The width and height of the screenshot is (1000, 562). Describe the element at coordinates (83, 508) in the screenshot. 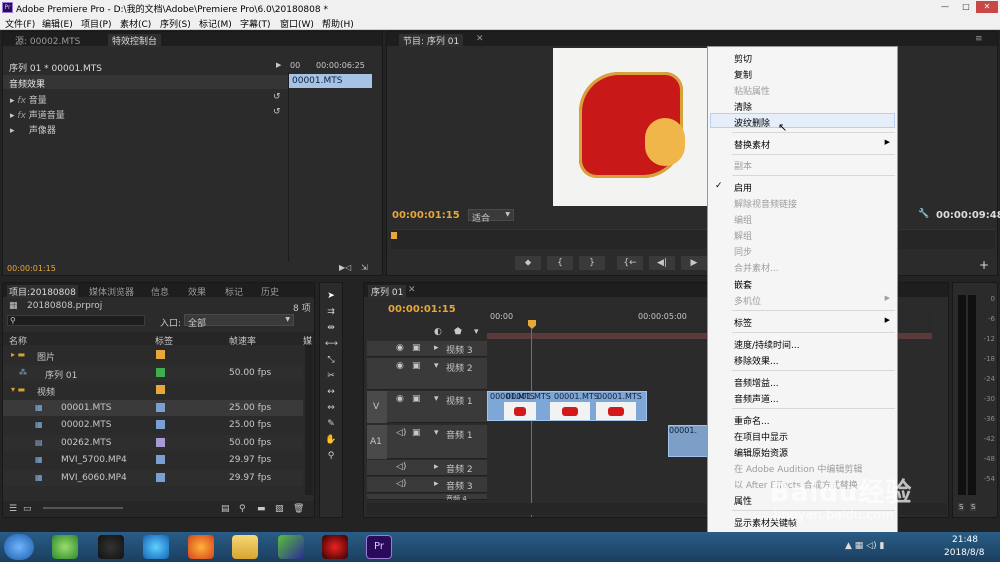

I see `zoom-slider` at that location.